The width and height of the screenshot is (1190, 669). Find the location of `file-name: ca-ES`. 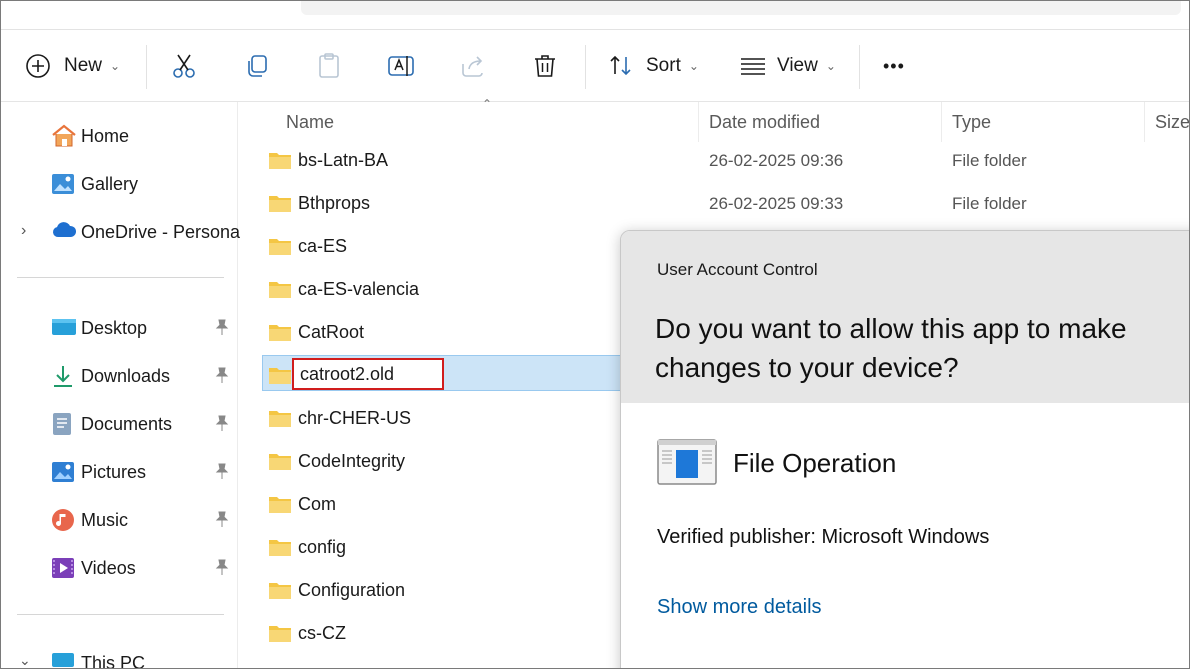

file-name: ca-ES is located at coordinates (323, 246).